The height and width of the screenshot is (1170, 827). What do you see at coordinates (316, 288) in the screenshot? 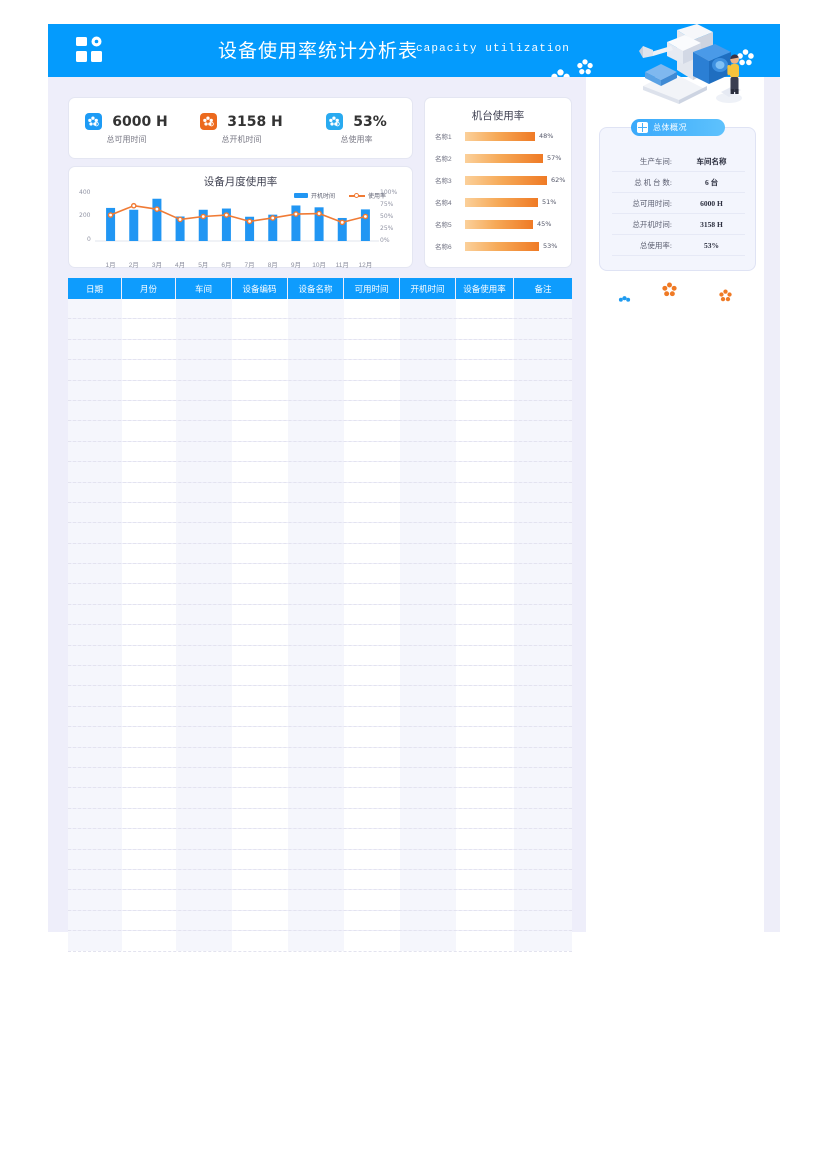
I see `table-column-header: 设备名称` at bounding box center [316, 288].